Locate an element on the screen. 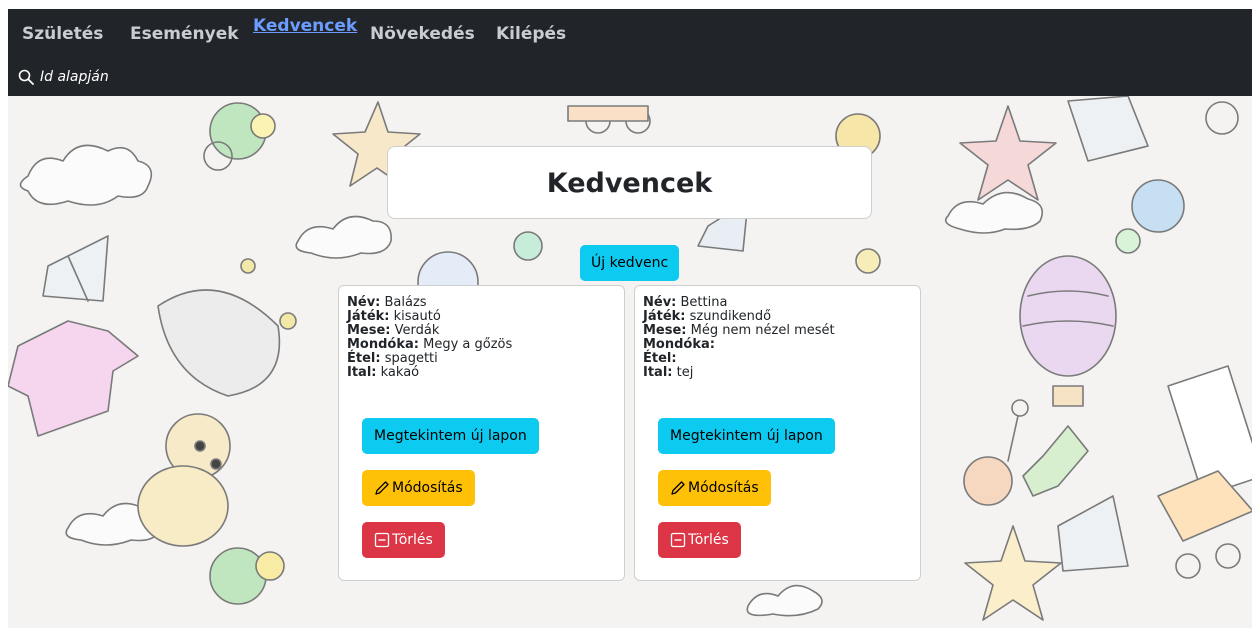 Image resolution: width=1252 pixels, height=628 pixels. search-link: Id alapján is located at coordinates (74, 77).